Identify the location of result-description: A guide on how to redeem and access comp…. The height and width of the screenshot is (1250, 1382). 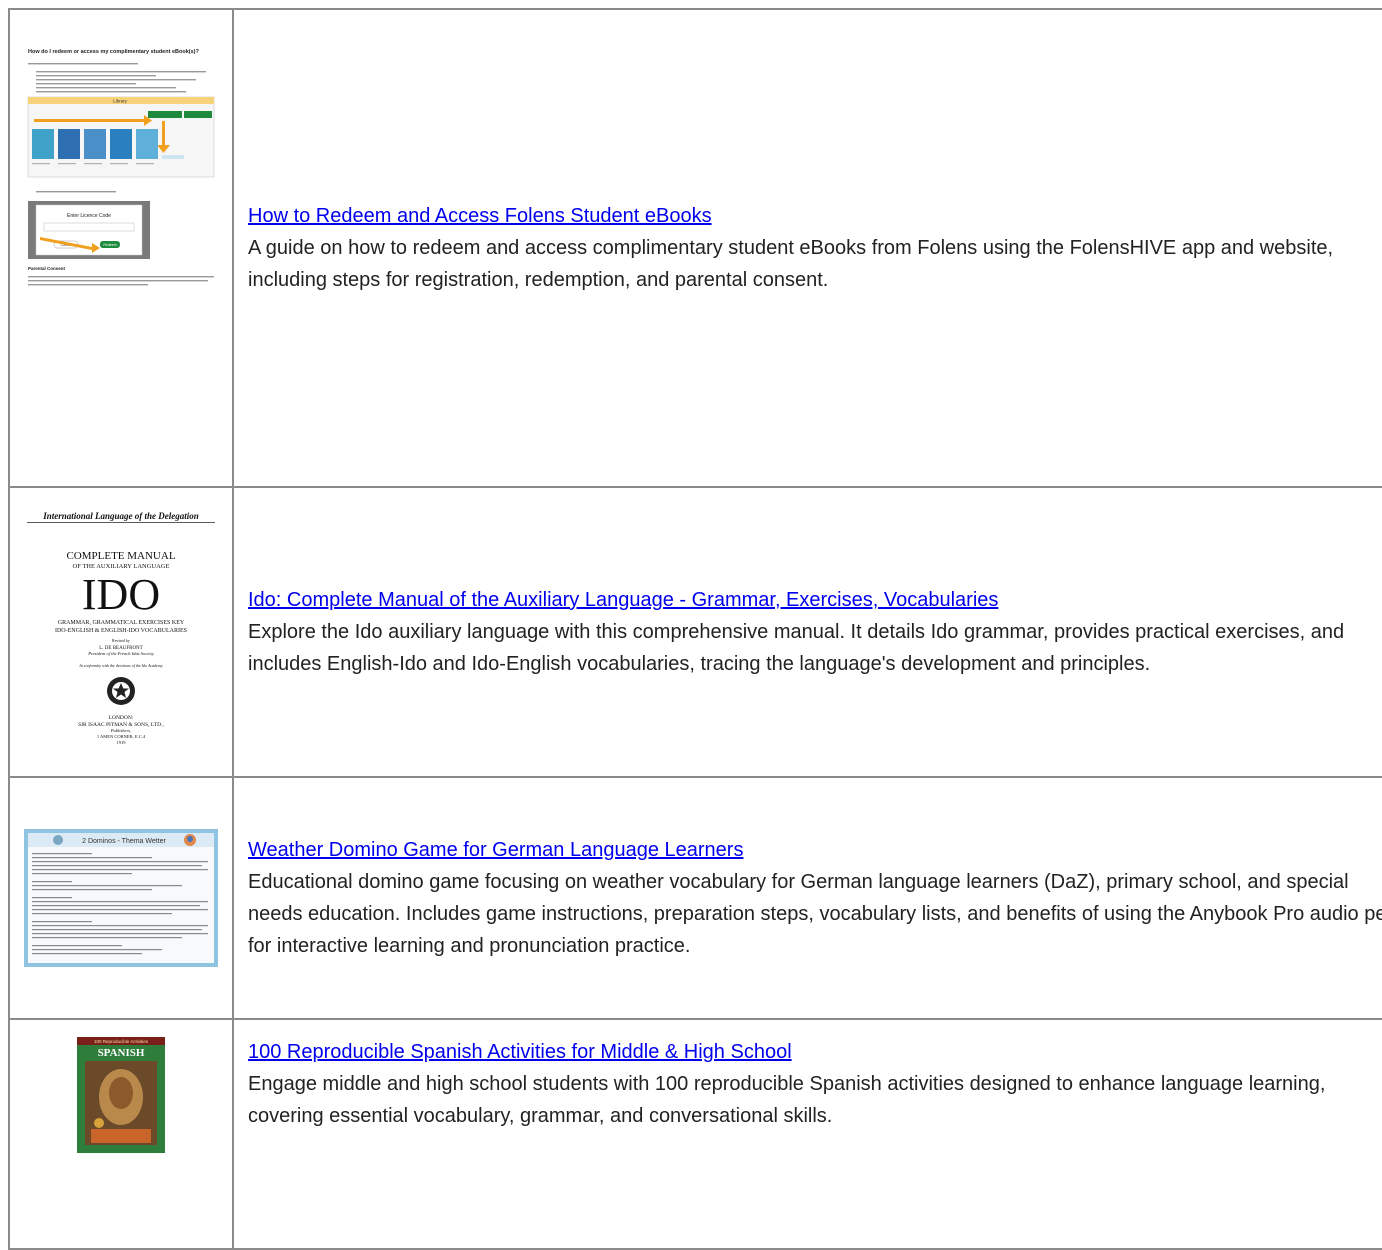
(791, 264).